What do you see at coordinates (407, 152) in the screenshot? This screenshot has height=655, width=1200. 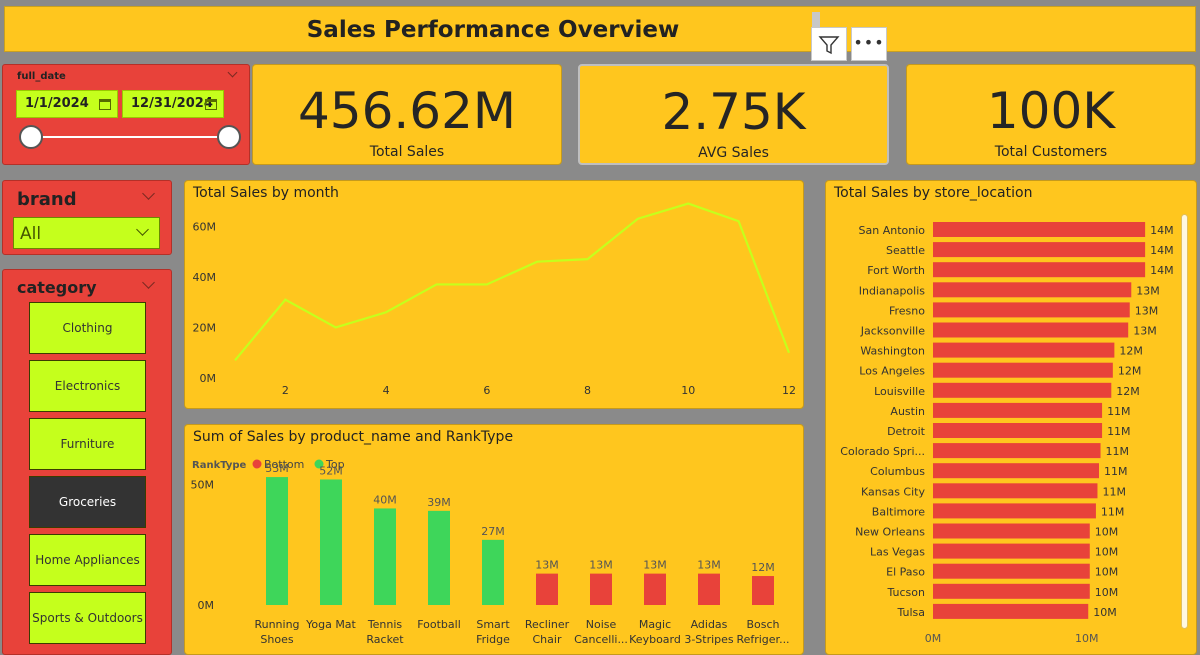 I see `kpi-label: Total Sales` at bounding box center [407, 152].